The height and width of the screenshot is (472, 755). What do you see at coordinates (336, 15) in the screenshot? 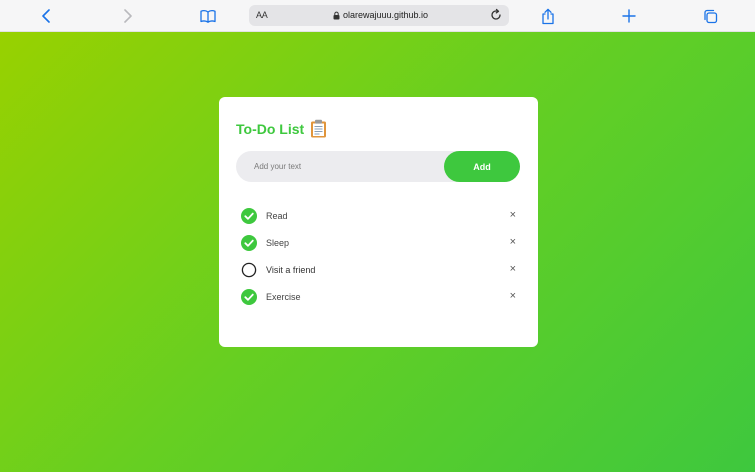
I see `lock-icon` at bounding box center [336, 15].